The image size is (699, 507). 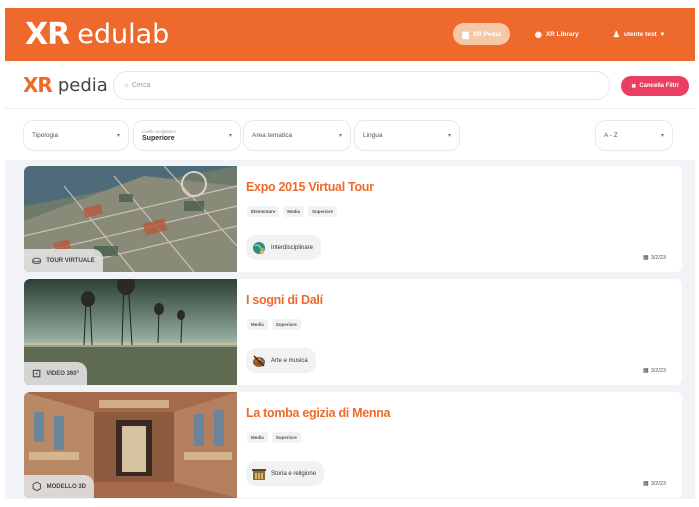 I want to click on edulab-logo: XR edulab, so click(x=97, y=34).